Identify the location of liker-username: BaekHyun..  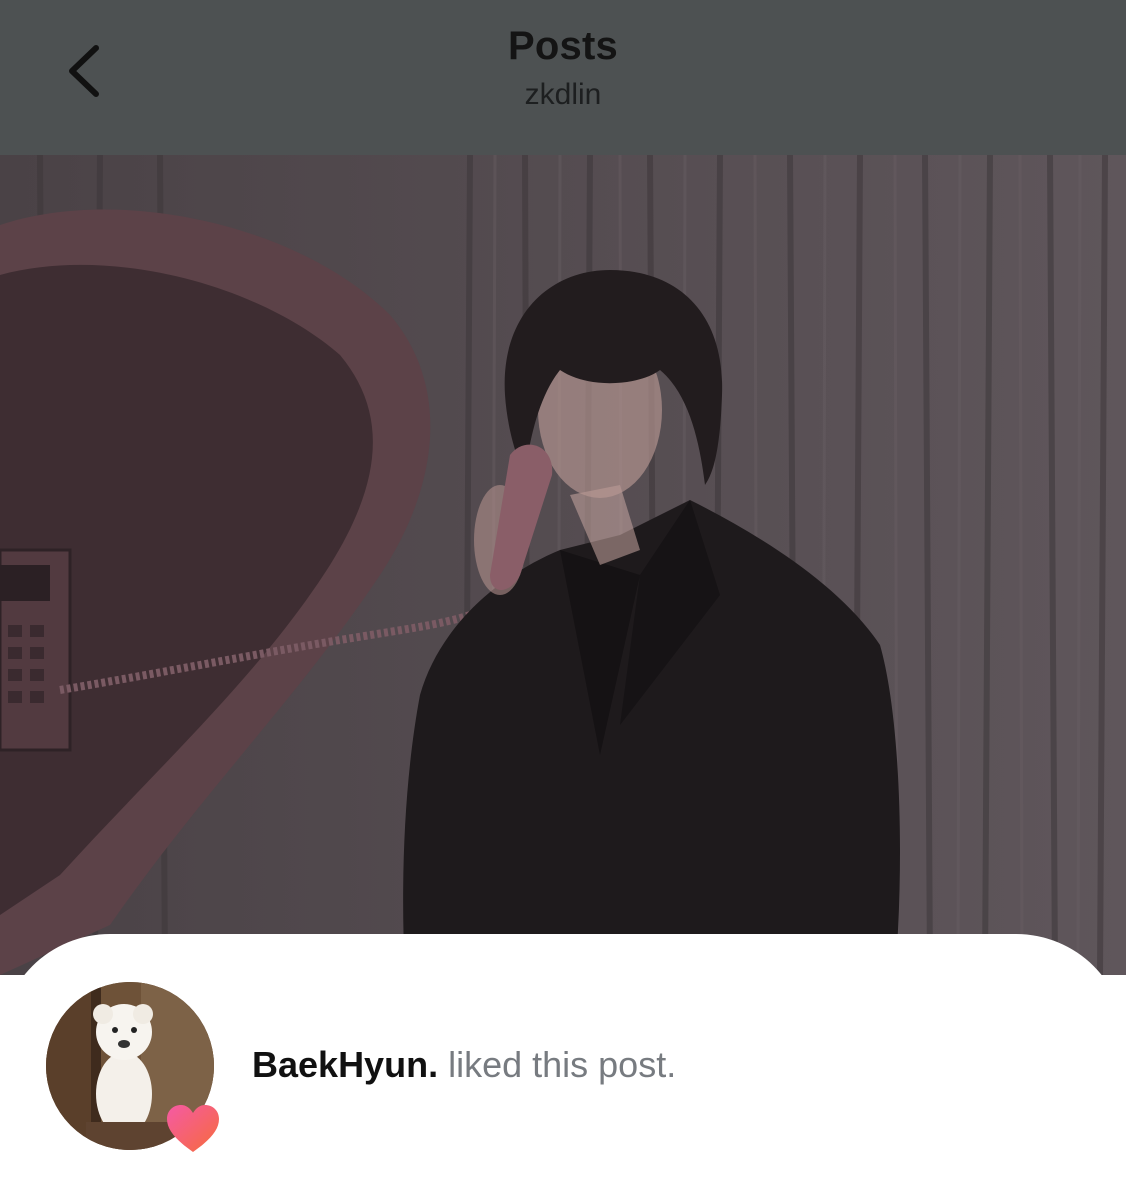
(345, 1064).